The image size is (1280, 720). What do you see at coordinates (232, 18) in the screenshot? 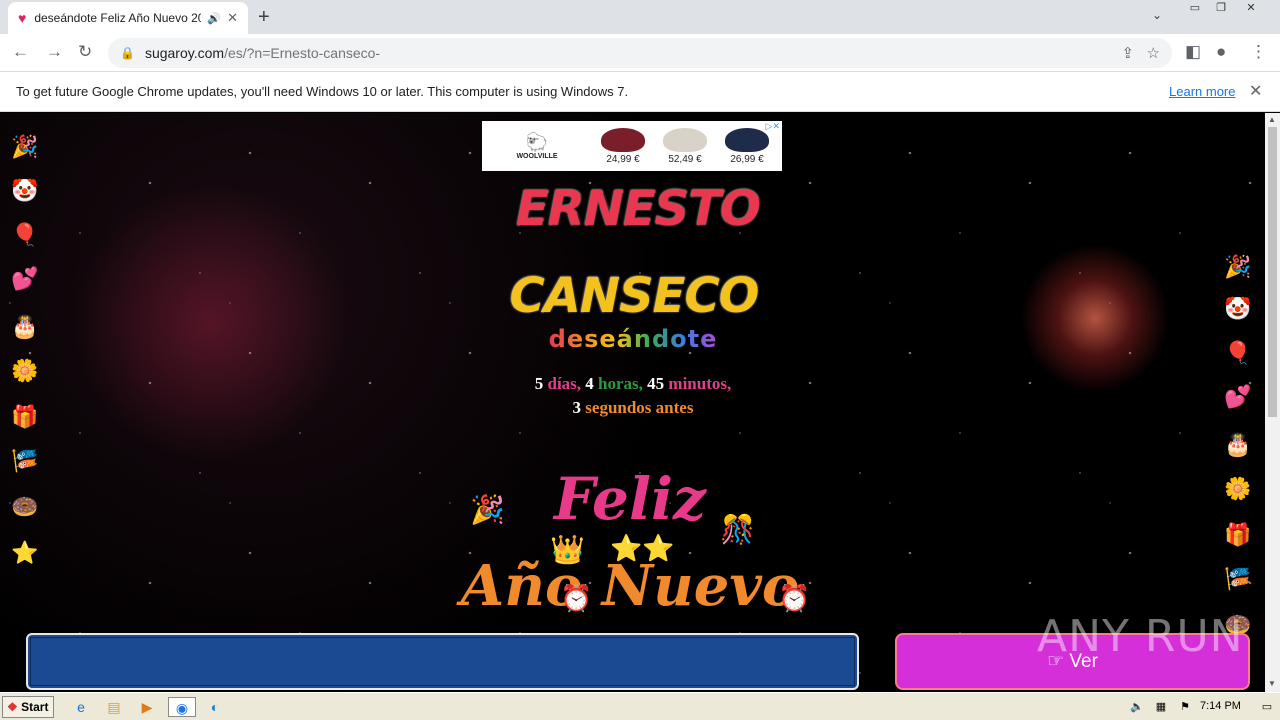
I see `close-tab-icon: ✕` at bounding box center [232, 18].